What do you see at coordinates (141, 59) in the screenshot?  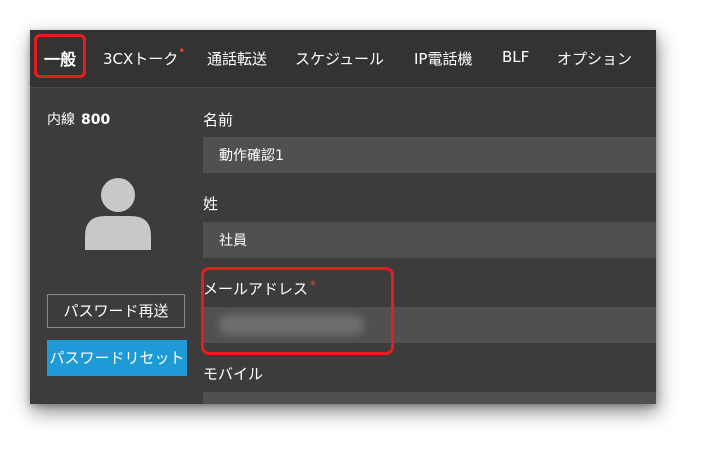 I see `tab-3cx-talk-label: 3CXトーク` at bounding box center [141, 59].